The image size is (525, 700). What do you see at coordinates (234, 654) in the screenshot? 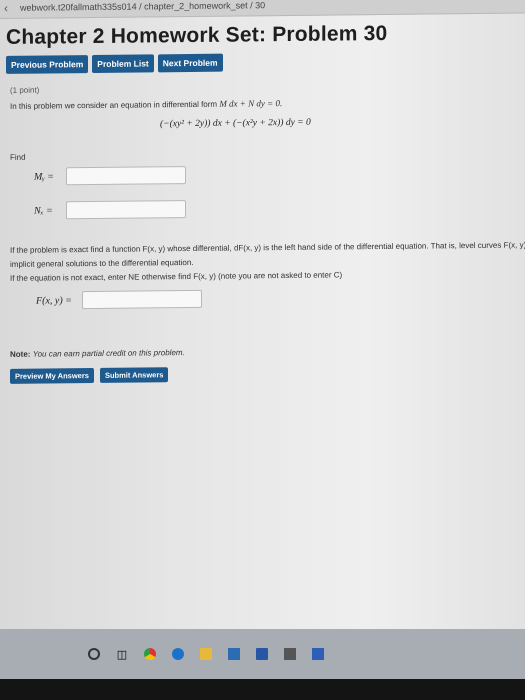
I see `store-icon` at bounding box center [234, 654].